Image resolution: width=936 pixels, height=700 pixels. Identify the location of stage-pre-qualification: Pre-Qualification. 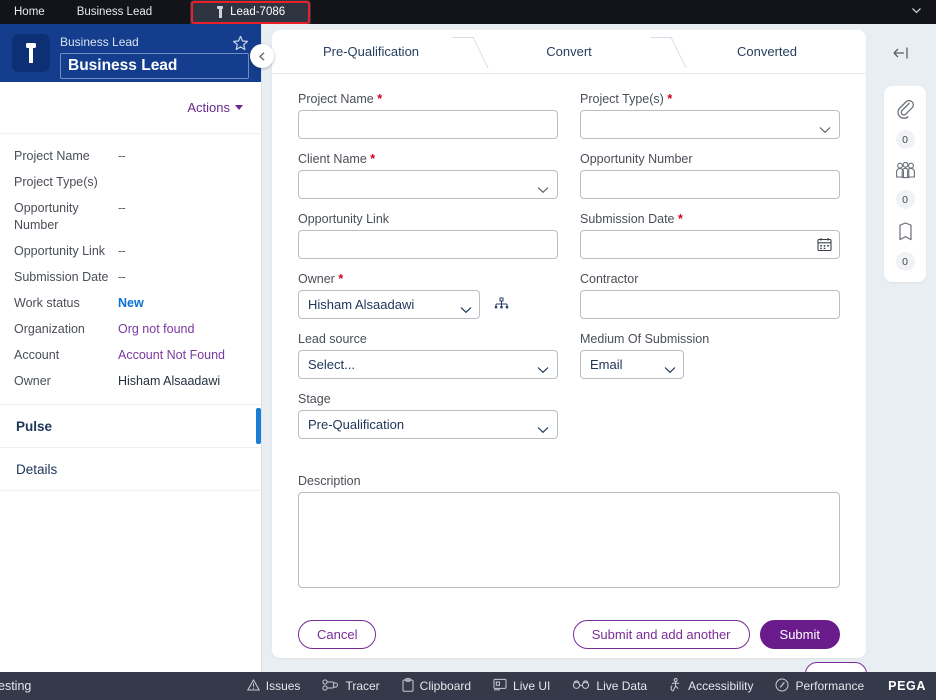
(371, 51).